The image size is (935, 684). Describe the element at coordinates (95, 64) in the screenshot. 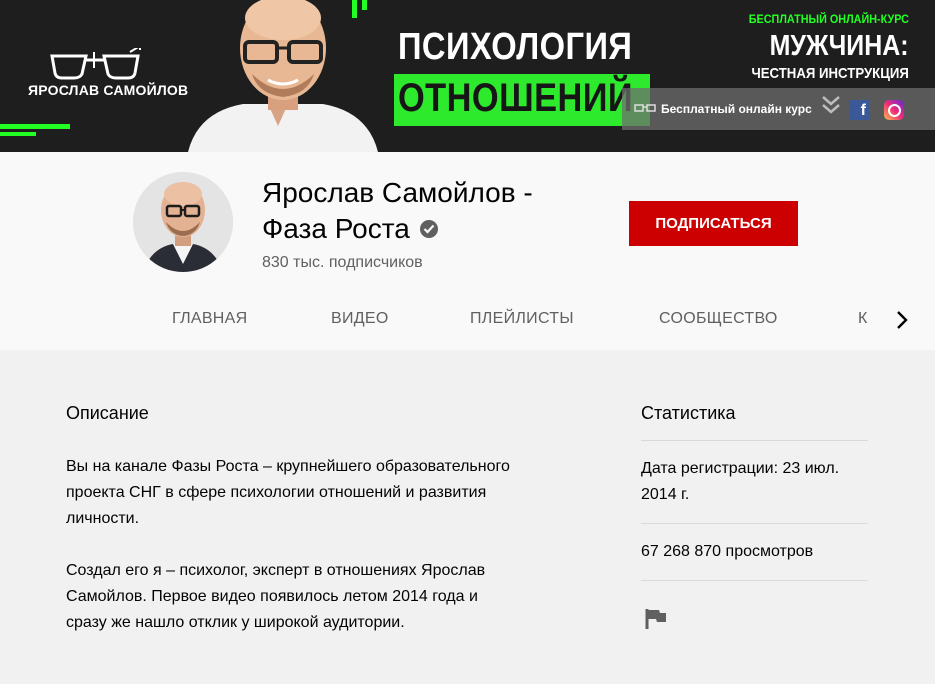

I see `glasses-logo-icon` at that location.